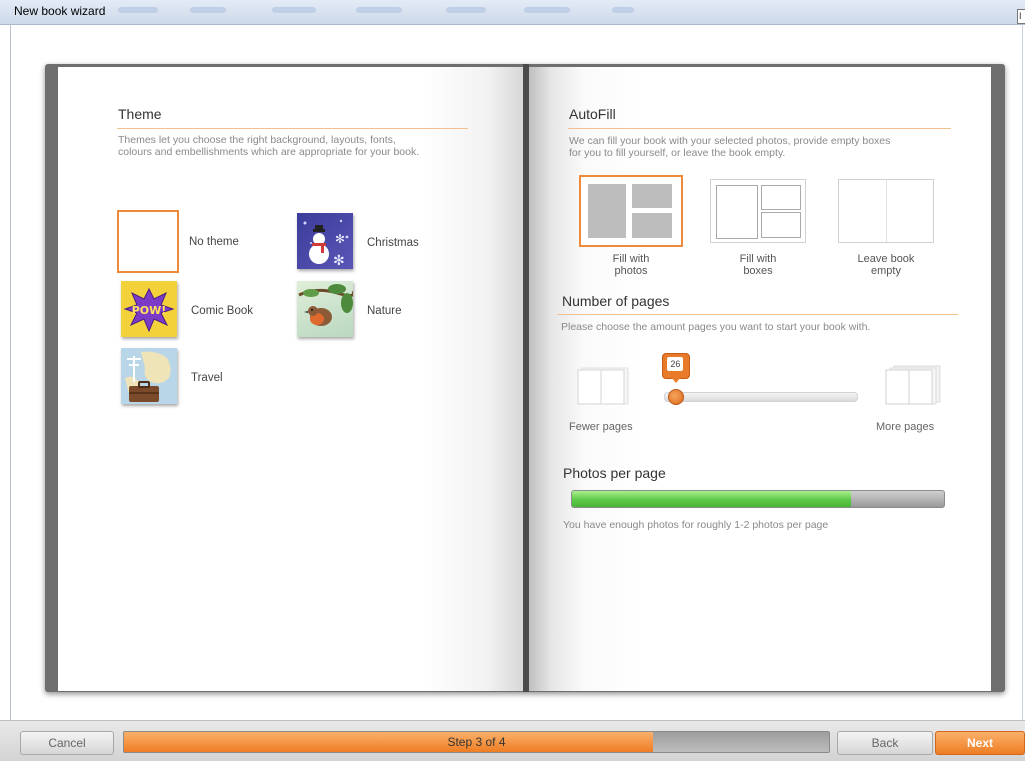 This screenshot has height=761, width=1025. I want to click on theme-label: Nature, so click(384, 311).